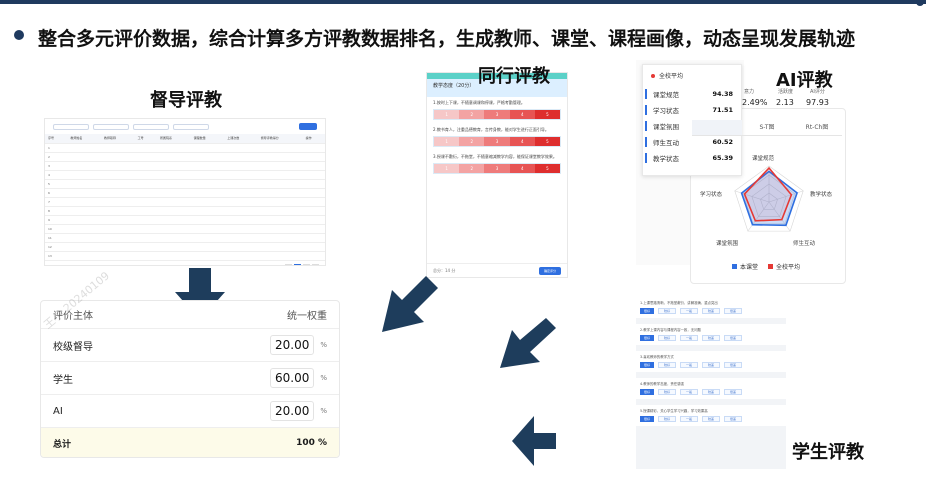  What do you see at coordinates (297, 264) in the screenshot?
I see `page-button-current` at bounding box center [297, 264].